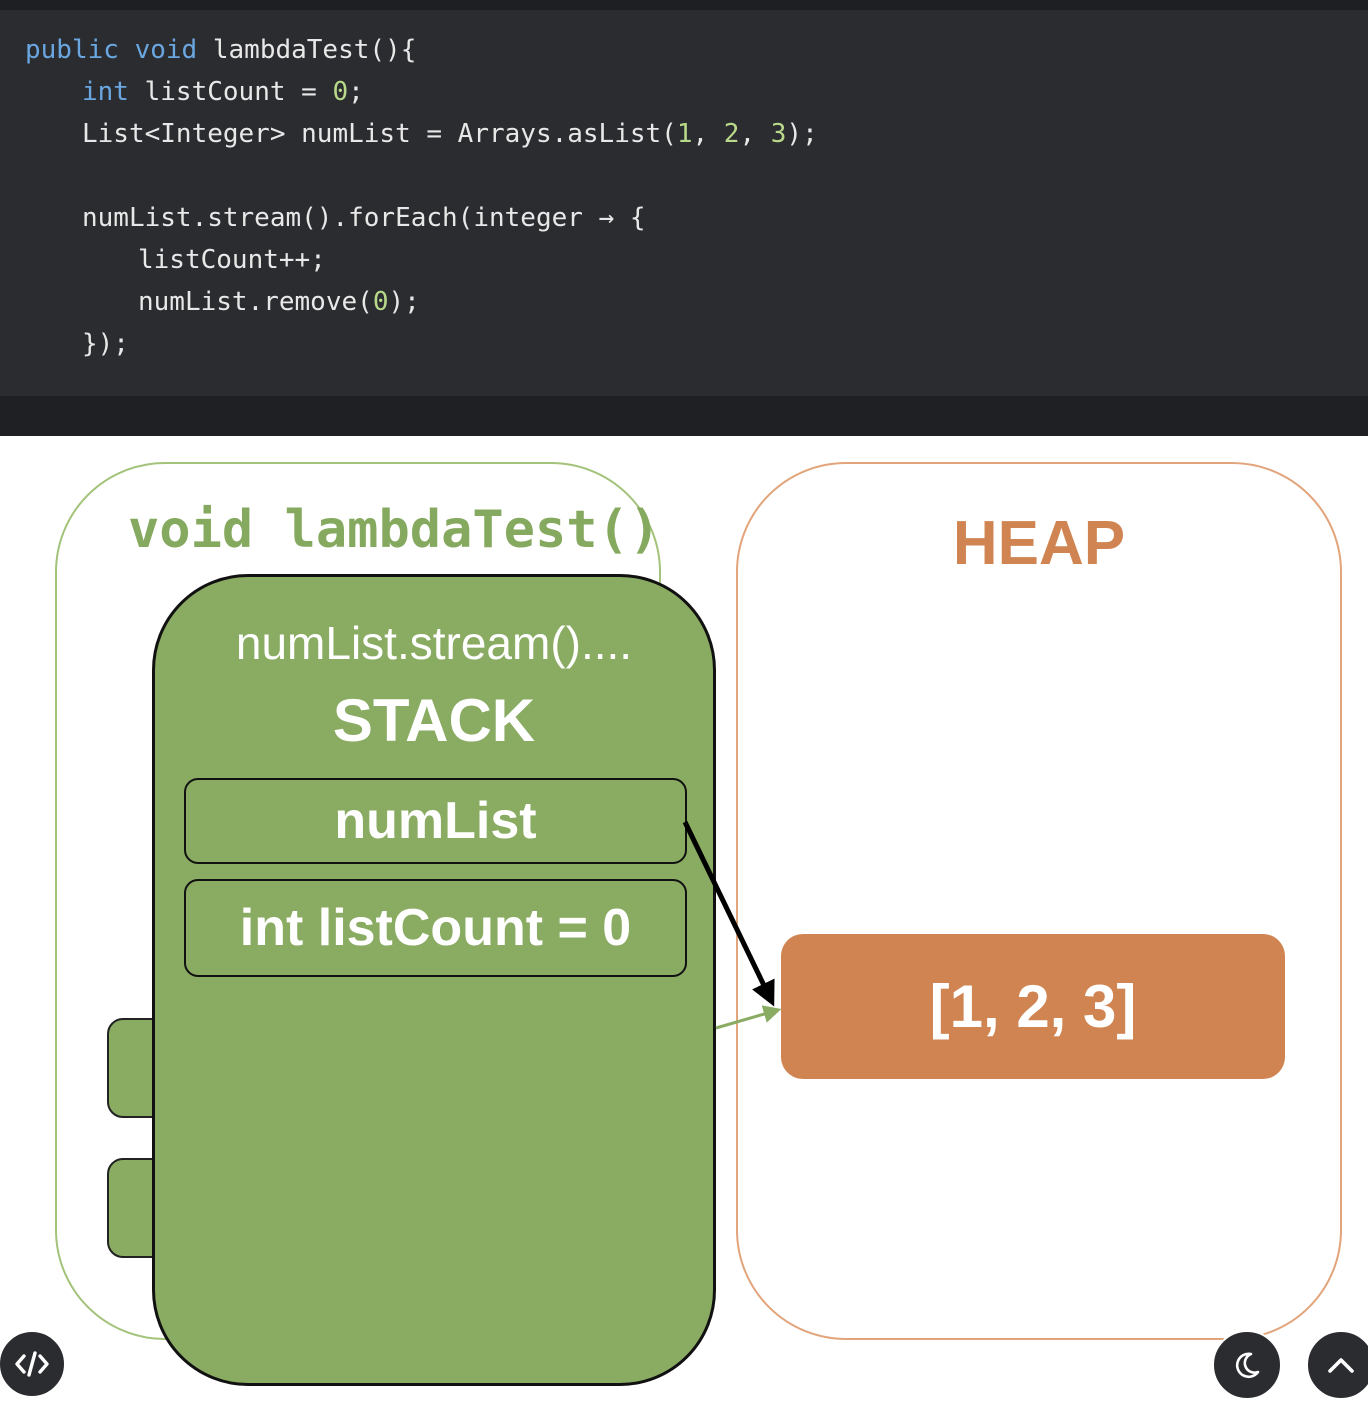  Describe the element at coordinates (435, 928) in the screenshot. I see `stack-slot-listcount: int listCount = 0` at that location.